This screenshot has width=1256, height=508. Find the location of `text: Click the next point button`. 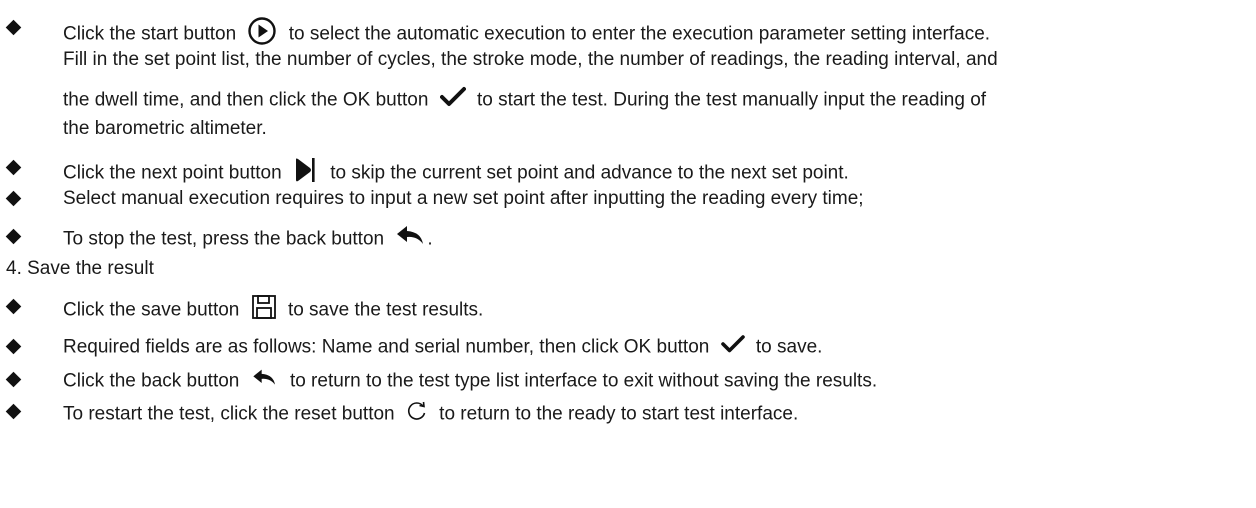

text: Click the next point button is located at coordinates (172, 173).